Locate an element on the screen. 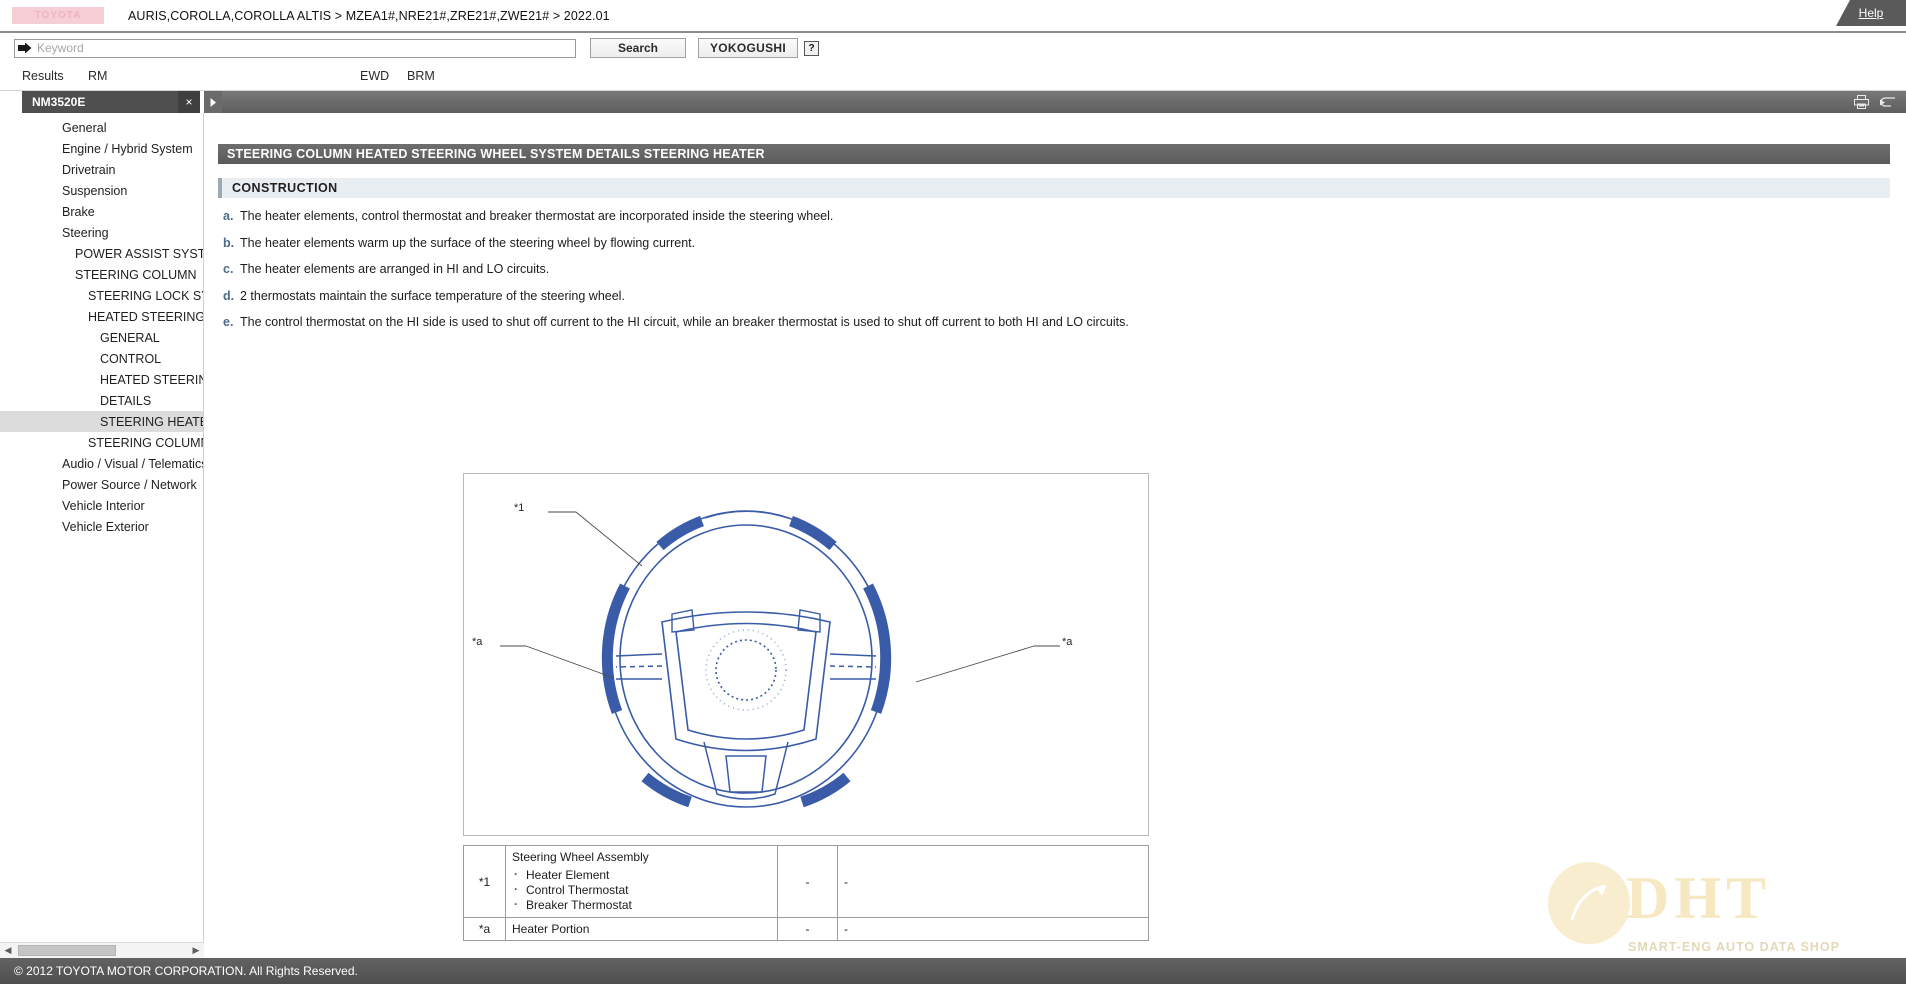 The width and height of the screenshot is (1906, 984). sidebar-item-drivetrain: Drivetrain is located at coordinates (101, 169).